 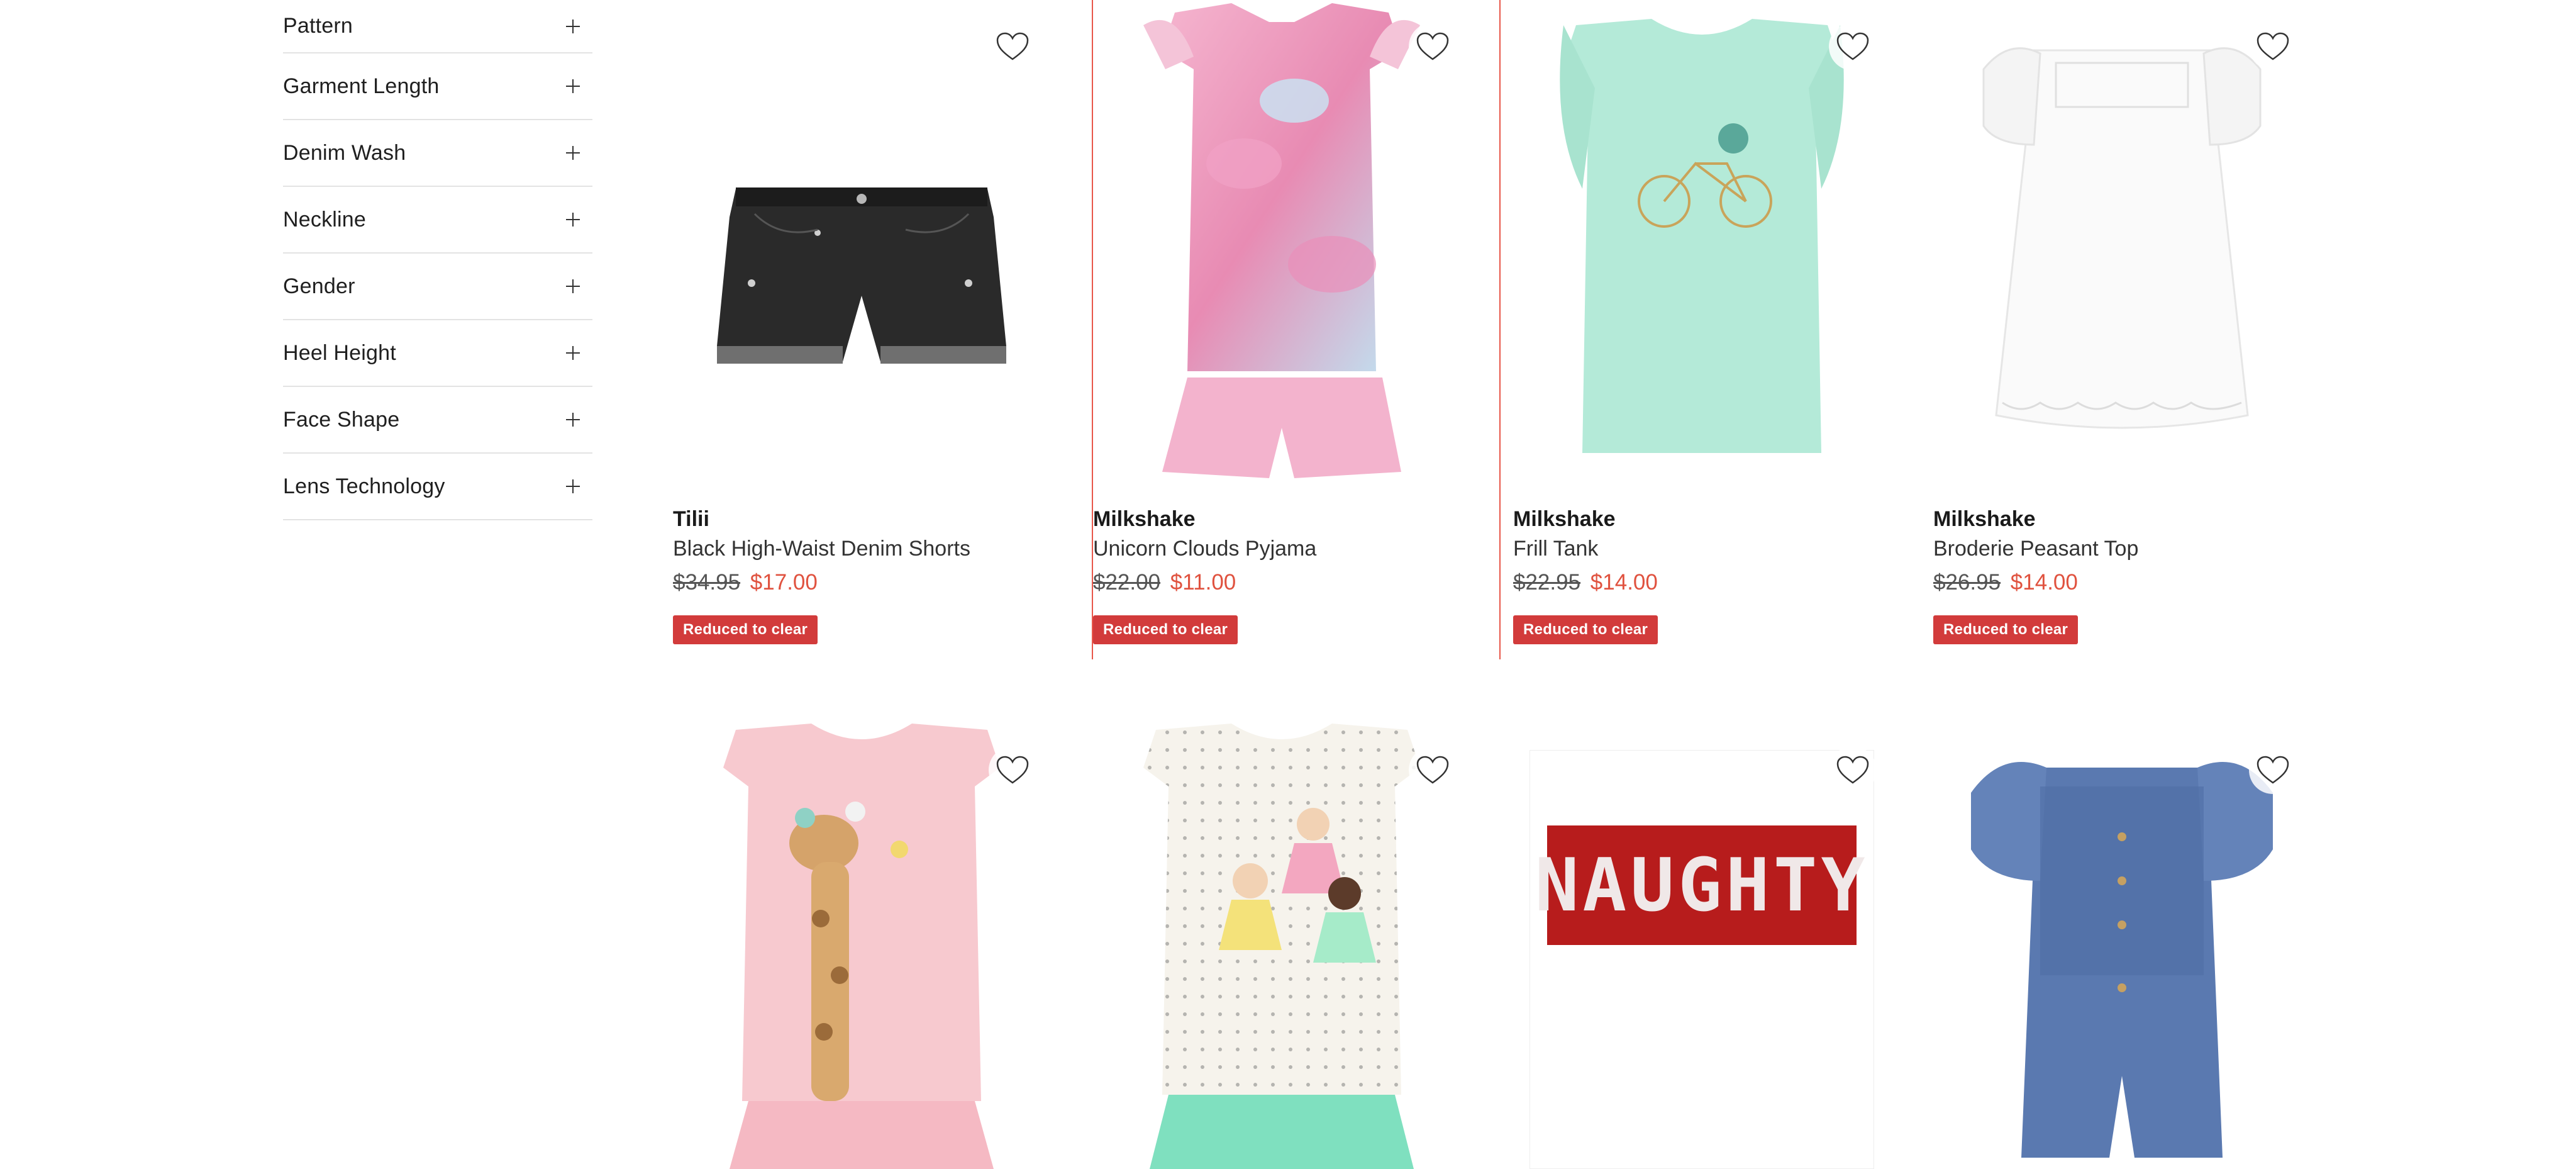 What do you see at coordinates (1967, 583) in the screenshot?
I see `original-price: $26.95` at bounding box center [1967, 583].